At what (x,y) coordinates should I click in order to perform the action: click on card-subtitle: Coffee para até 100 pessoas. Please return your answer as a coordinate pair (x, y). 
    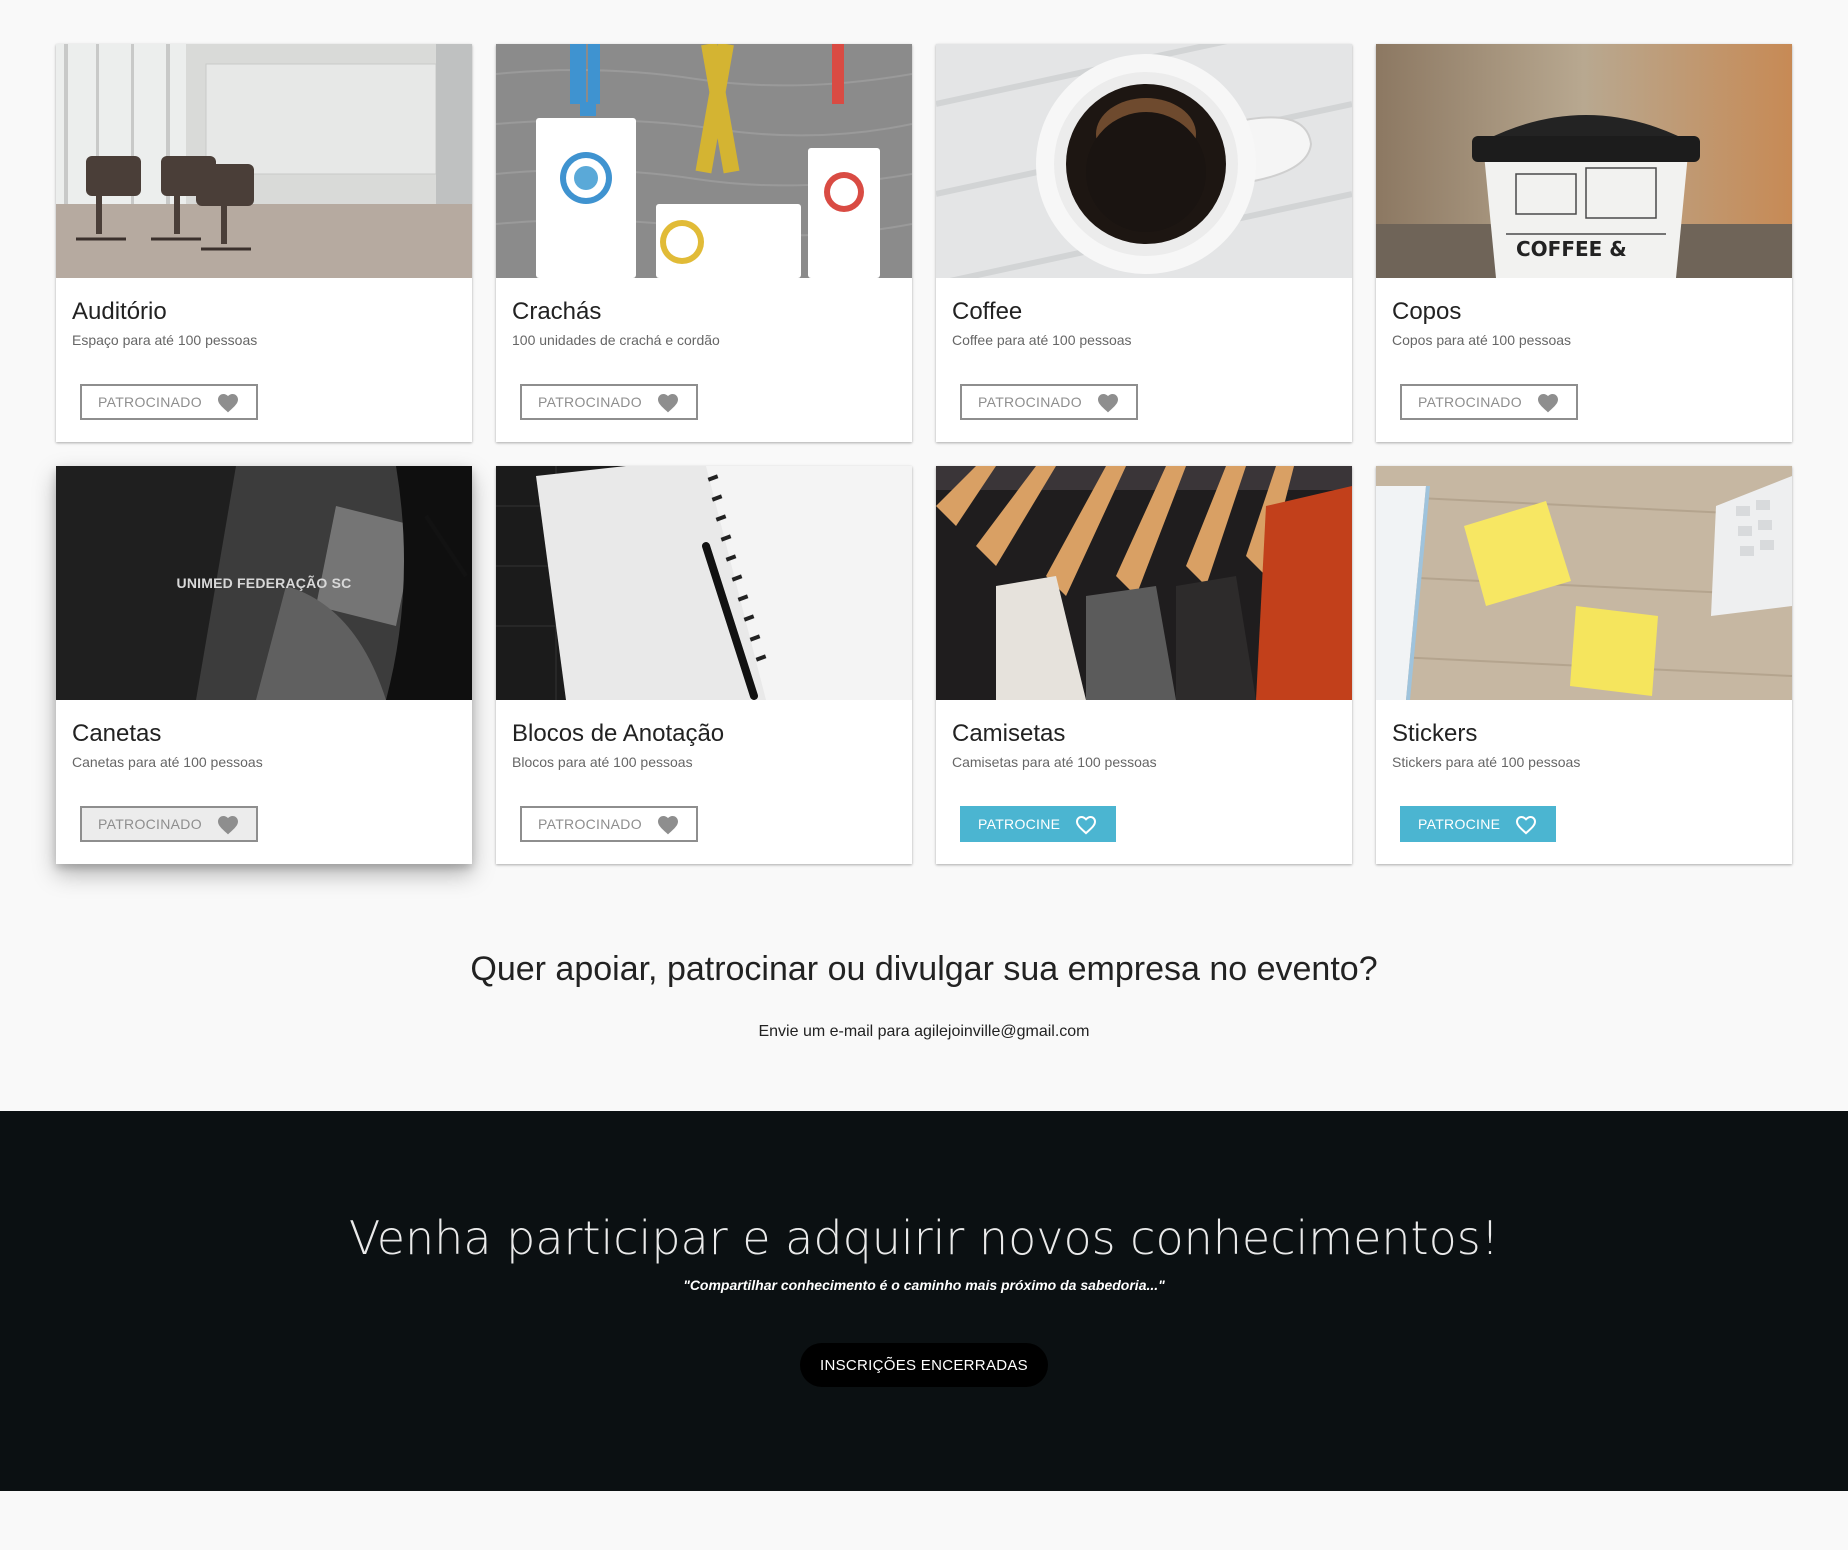
    Looking at the image, I should click on (1042, 340).